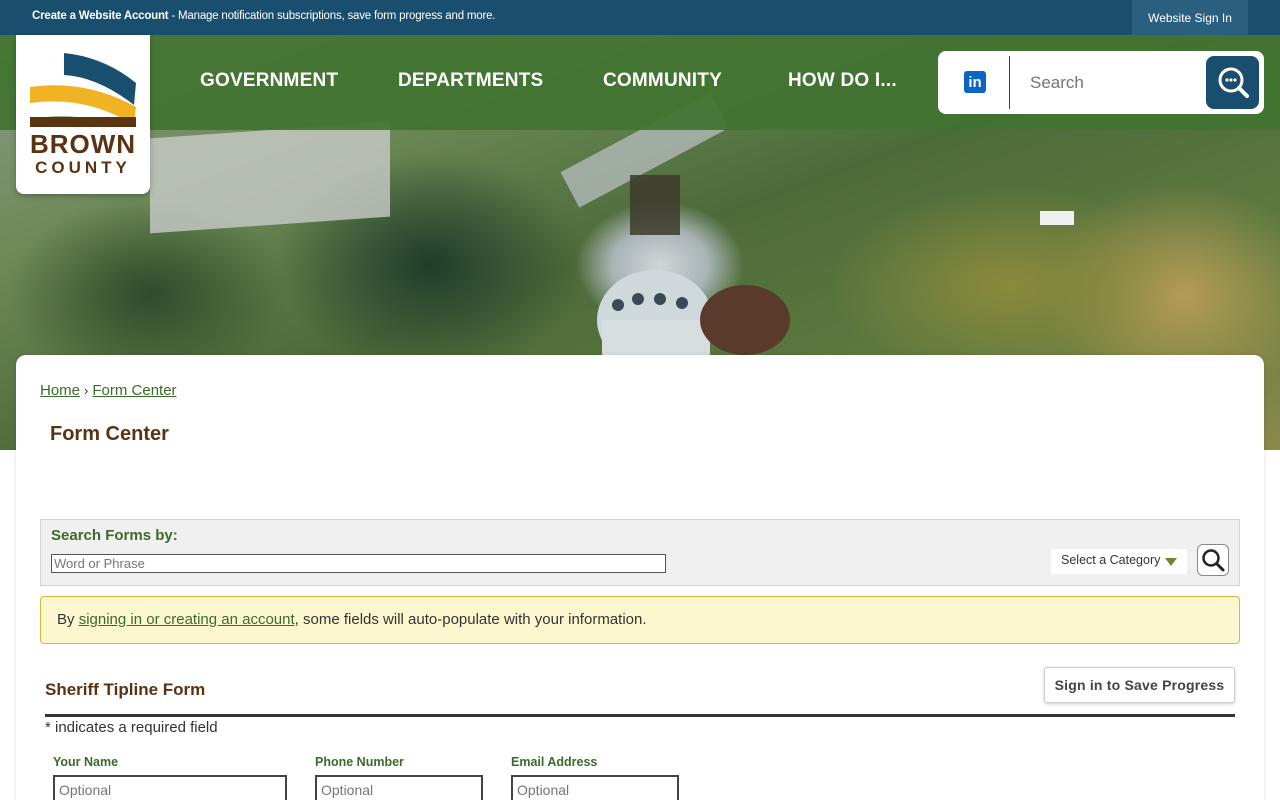 The height and width of the screenshot is (800, 1280). I want to click on category-select-label: Select a Category, so click(1111, 560).